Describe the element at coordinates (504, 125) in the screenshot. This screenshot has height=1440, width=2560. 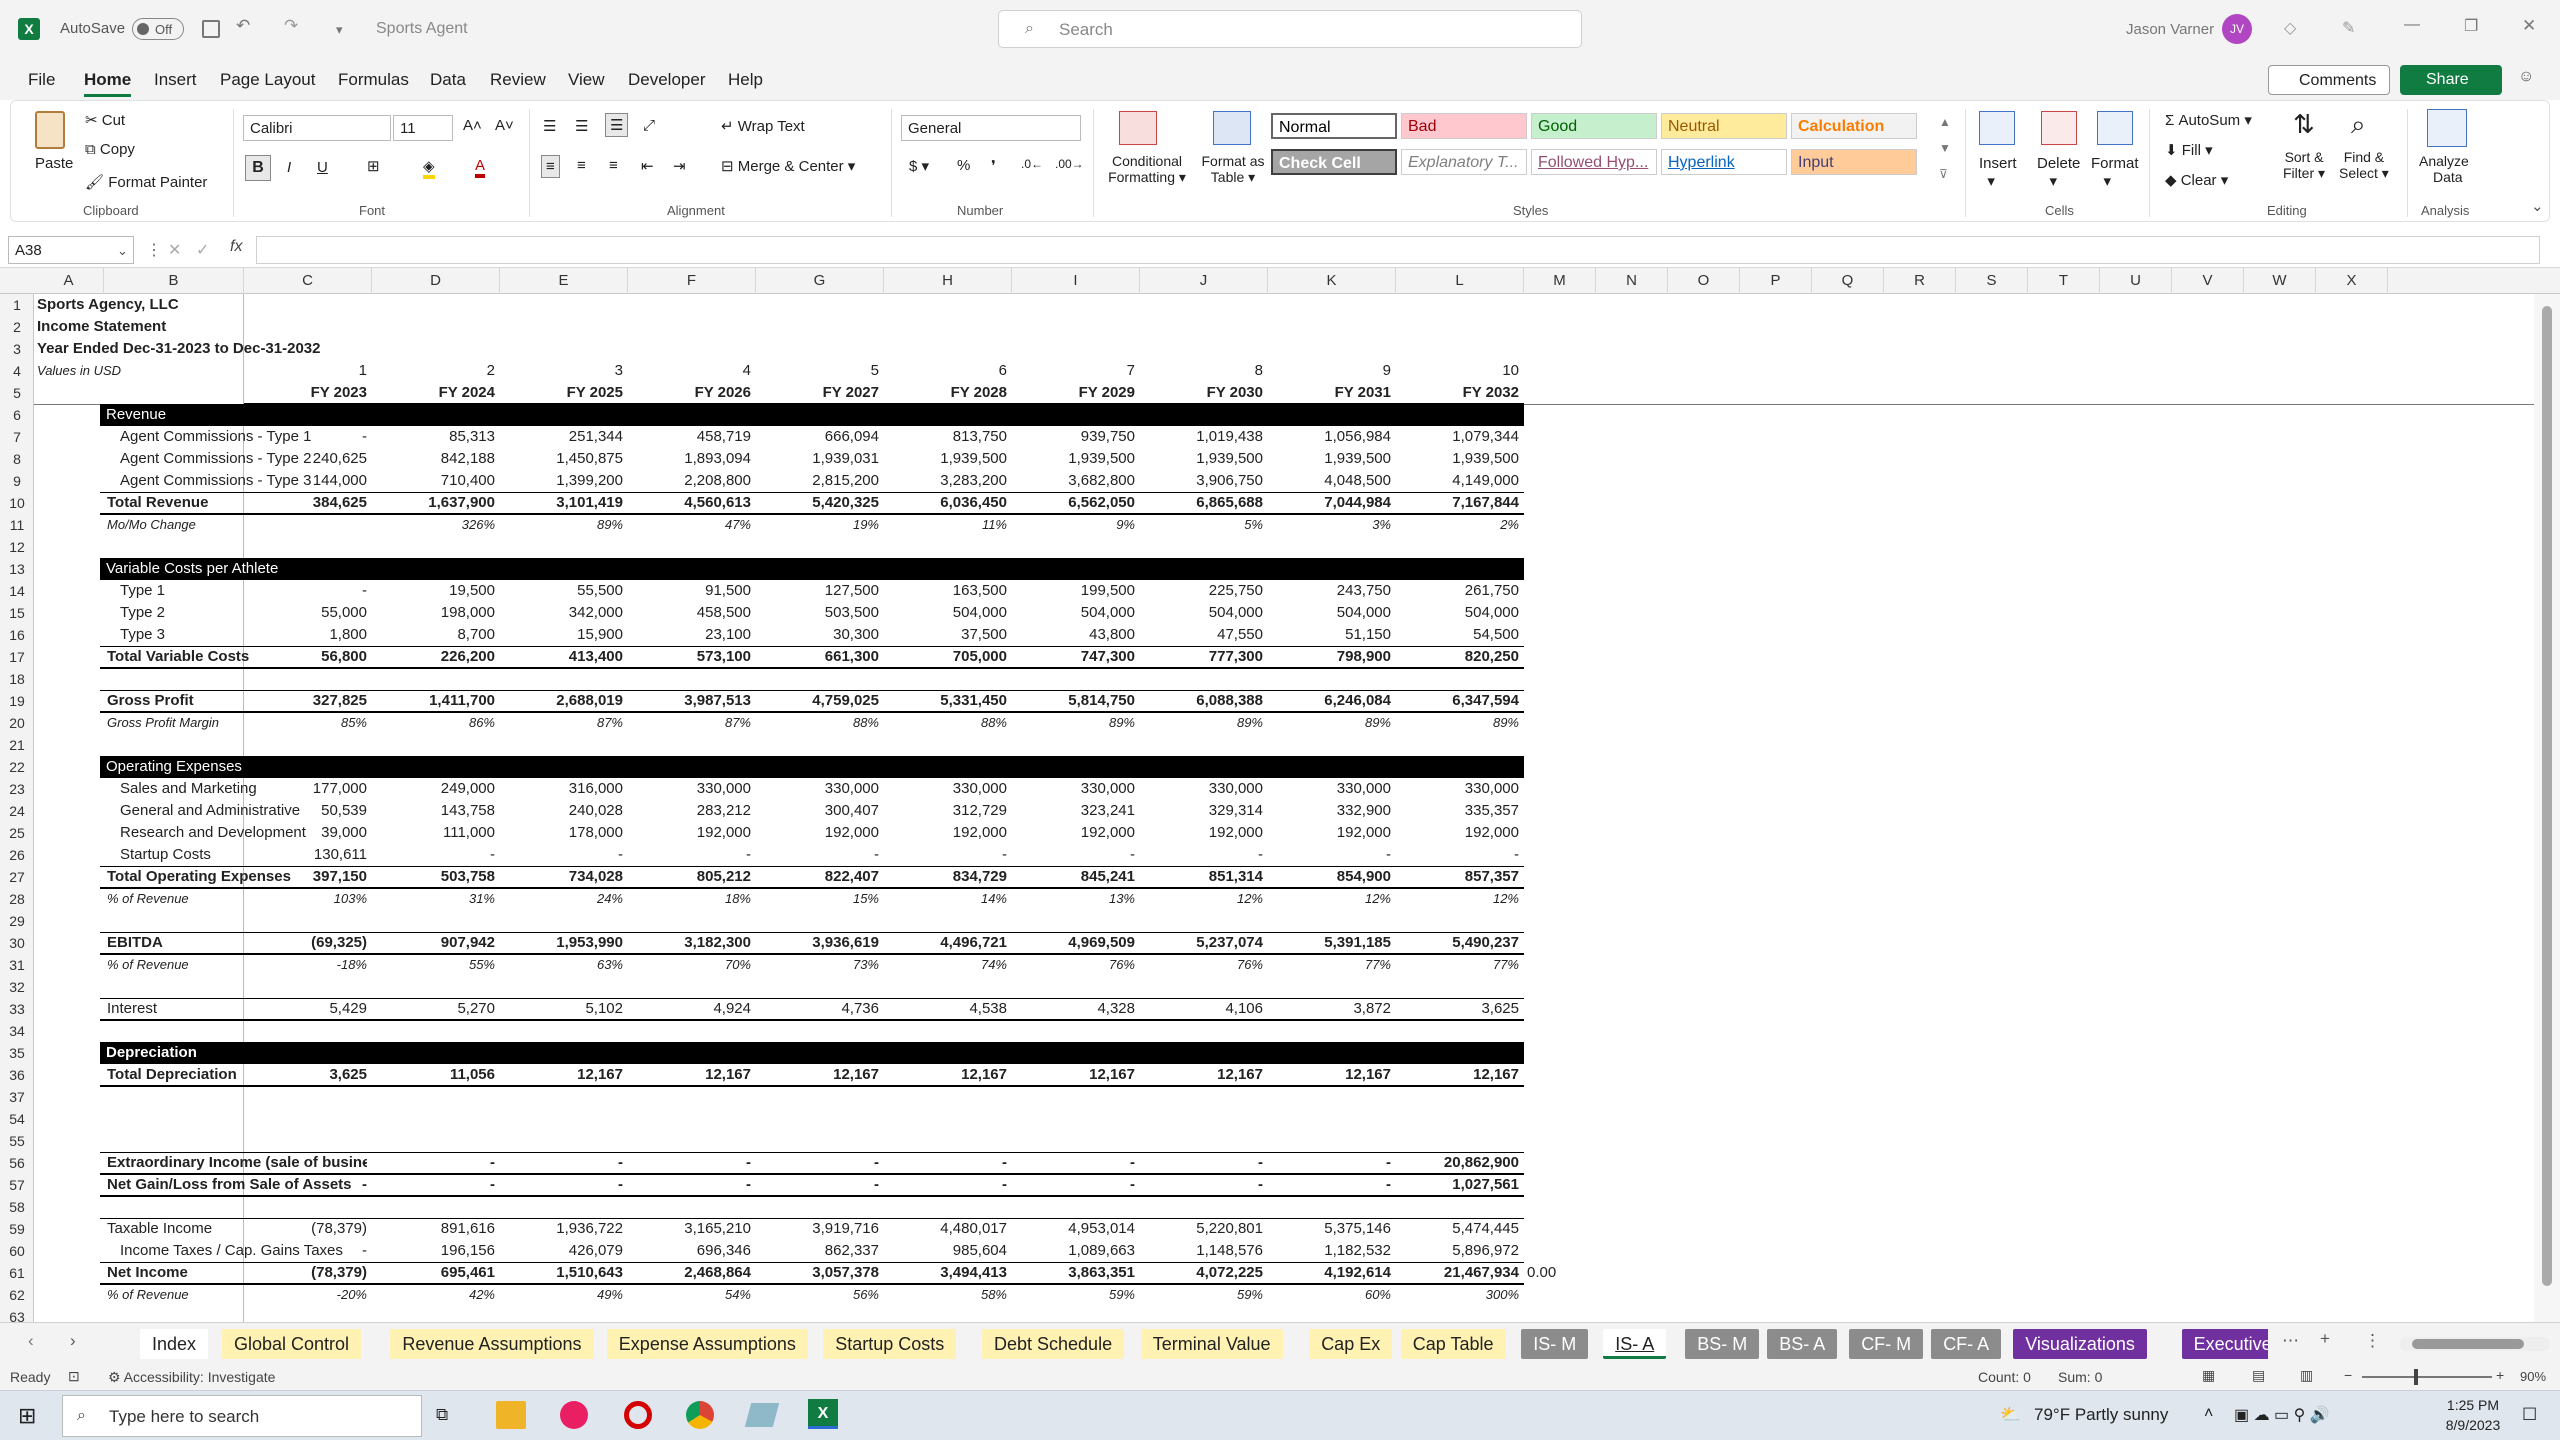
I see `decrease-font-icon: A˅` at that location.